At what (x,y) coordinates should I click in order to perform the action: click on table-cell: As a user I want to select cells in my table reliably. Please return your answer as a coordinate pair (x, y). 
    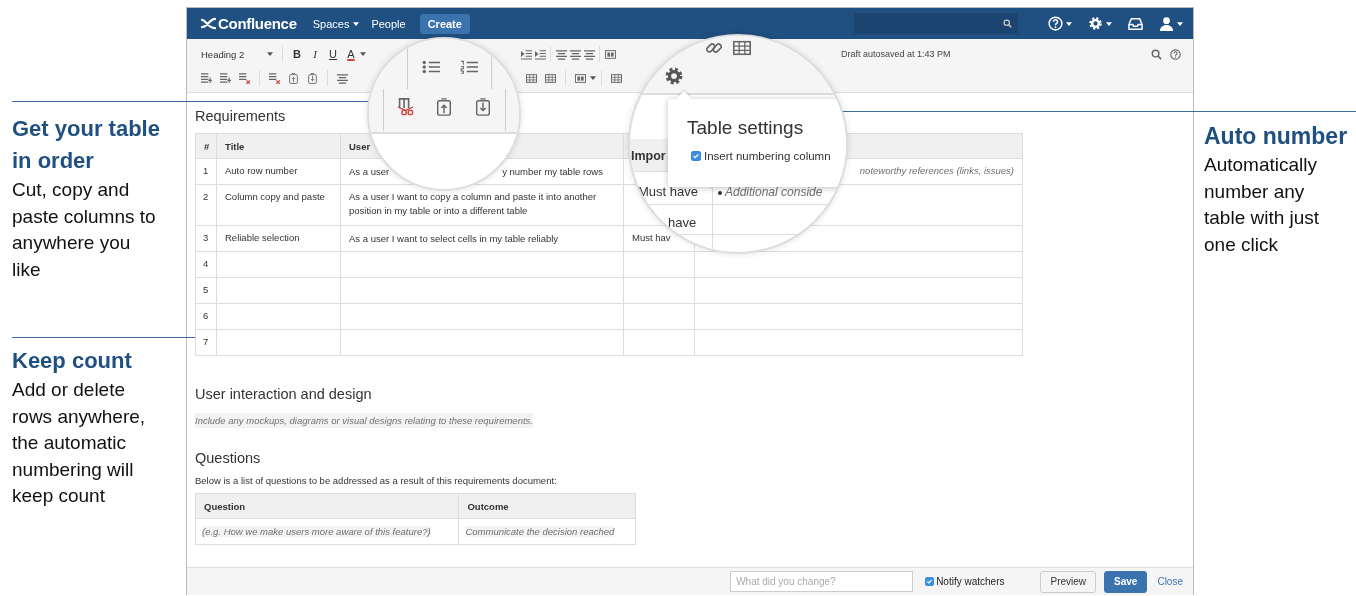
    Looking at the image, I should click on (454, 239).